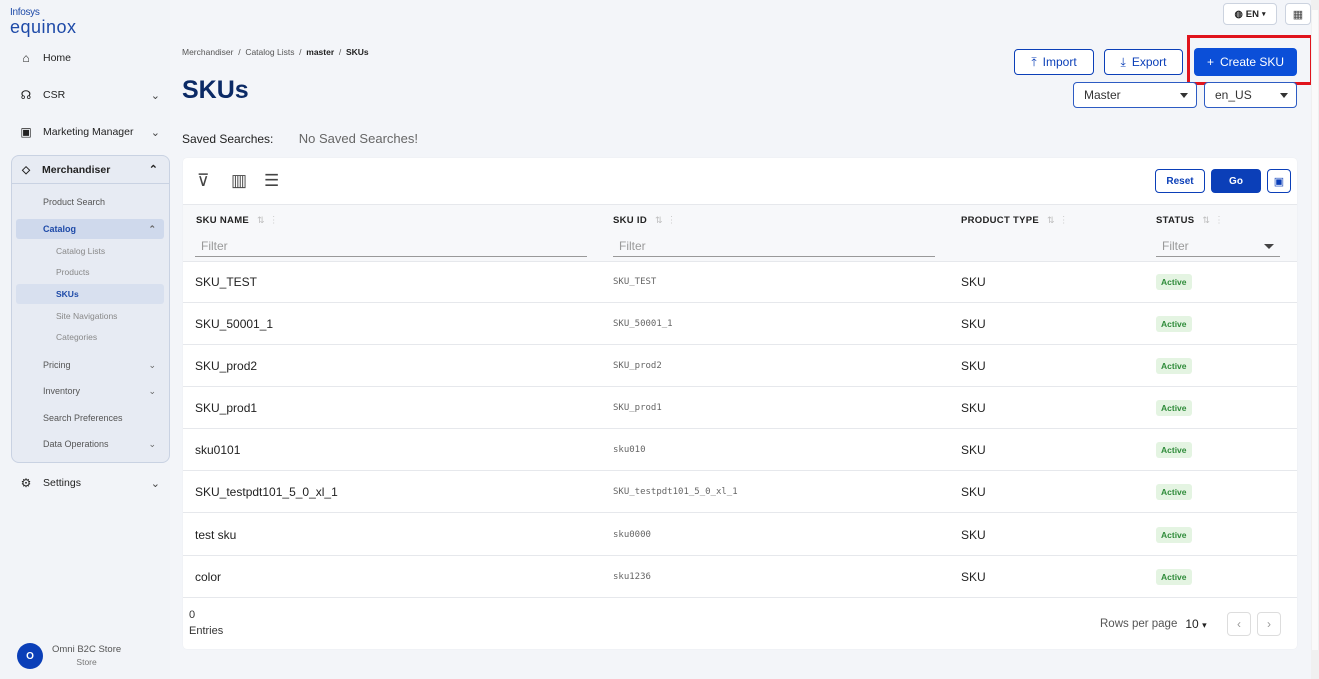 This screenshot has width=1319, height=679. Describe the element at coordinates (43, 27) in the screenshot. I see `logo-line2: equinox` at that location.